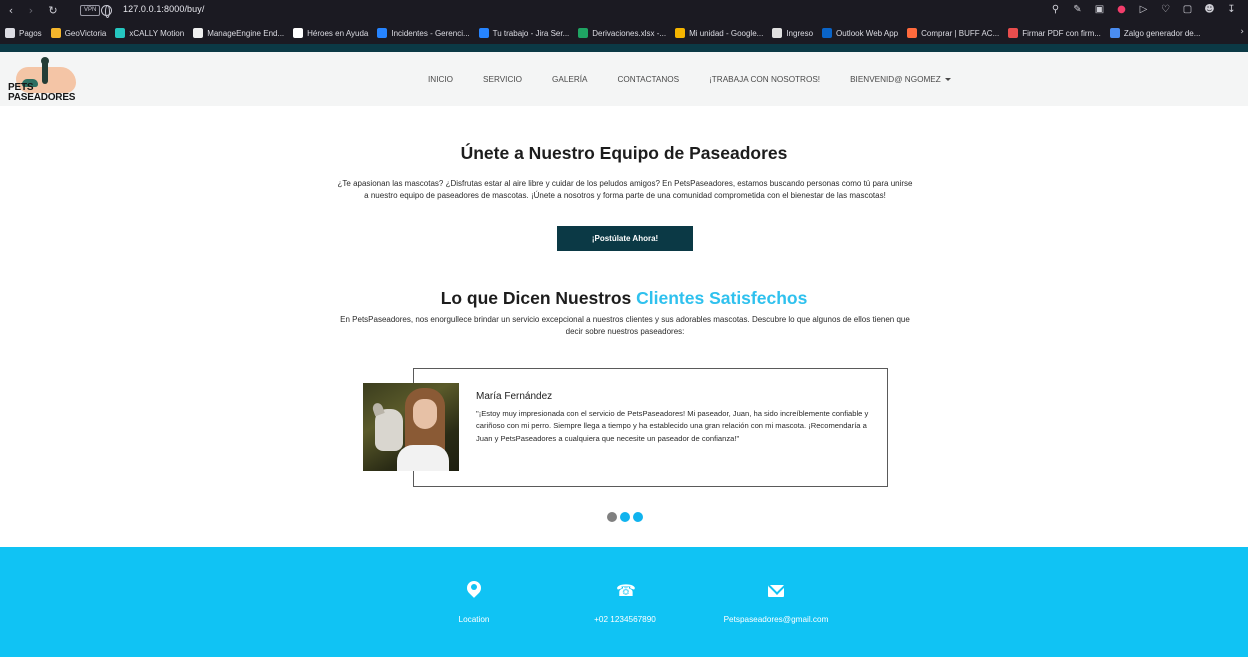  I want to click on carousel-indicators, so click(625, 517).